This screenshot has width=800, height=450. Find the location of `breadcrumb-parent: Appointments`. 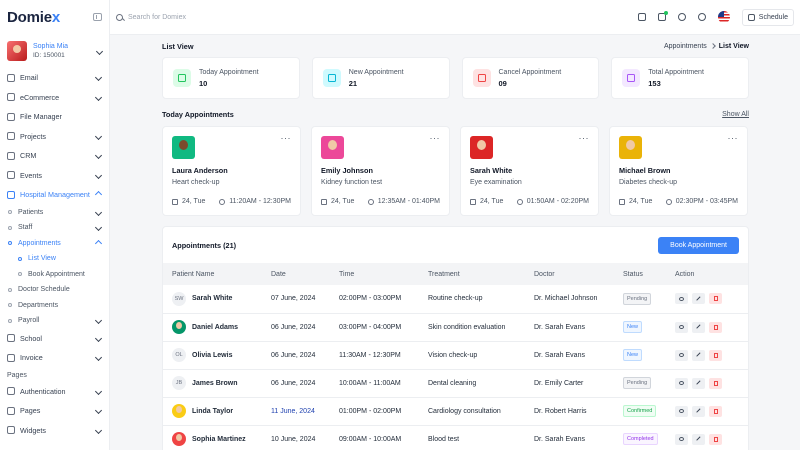

breadcrumb-parent: Appointments is located at coordinates (685, 46).